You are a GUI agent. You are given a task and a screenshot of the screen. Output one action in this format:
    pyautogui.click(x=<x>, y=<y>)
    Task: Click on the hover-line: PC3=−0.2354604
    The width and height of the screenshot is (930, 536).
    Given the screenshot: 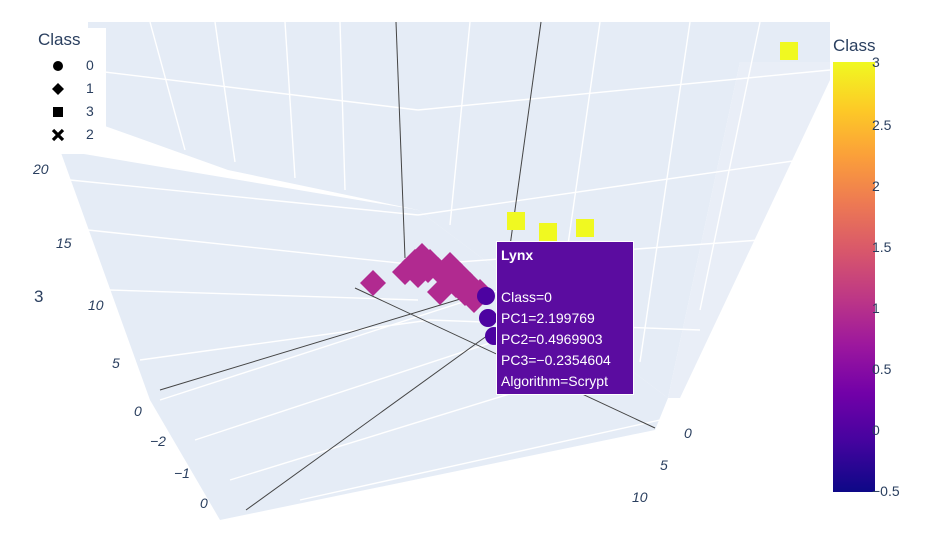 What is the action you would take?
    pyautogui.click(x=556, y=360)
    